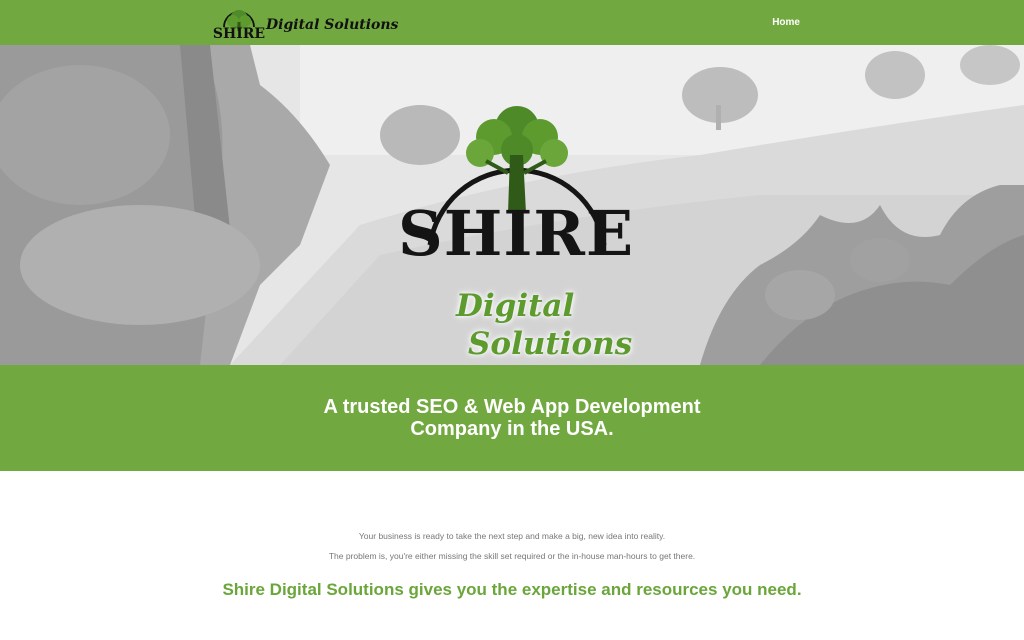  I want to click on header-logo: SHIRE Digital Solutions, so click(305, 23).